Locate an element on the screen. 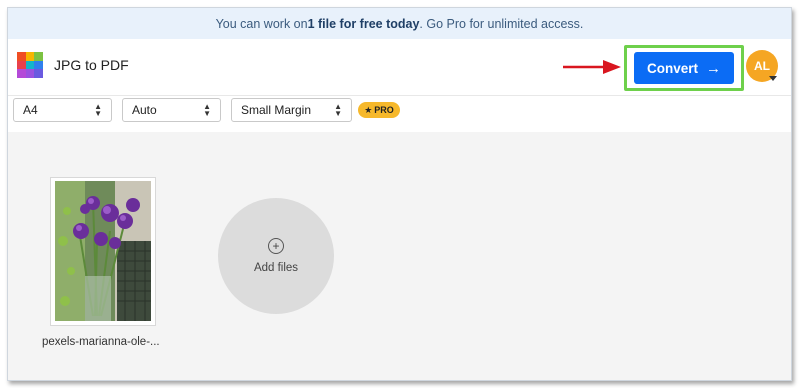 The width and height of the screenshot is (799, 388). convert-label: Convert is located at coordinates (672, 68).